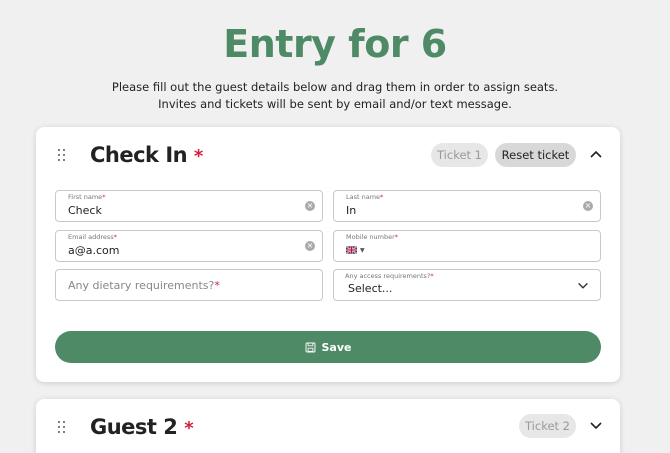 The height and width of the screenshot is (453, 670). What do you see at coordinates (547, 426) in the screenshot?
I see `ticket-badge: Ticket 2` at bounding box center [547, 426].